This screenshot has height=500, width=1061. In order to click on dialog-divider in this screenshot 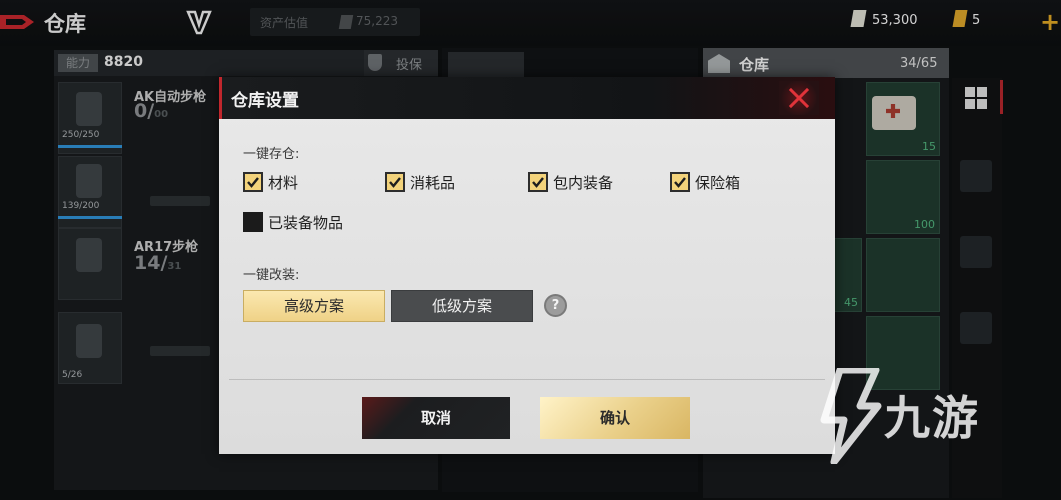, I will do `click(527, 379)`.